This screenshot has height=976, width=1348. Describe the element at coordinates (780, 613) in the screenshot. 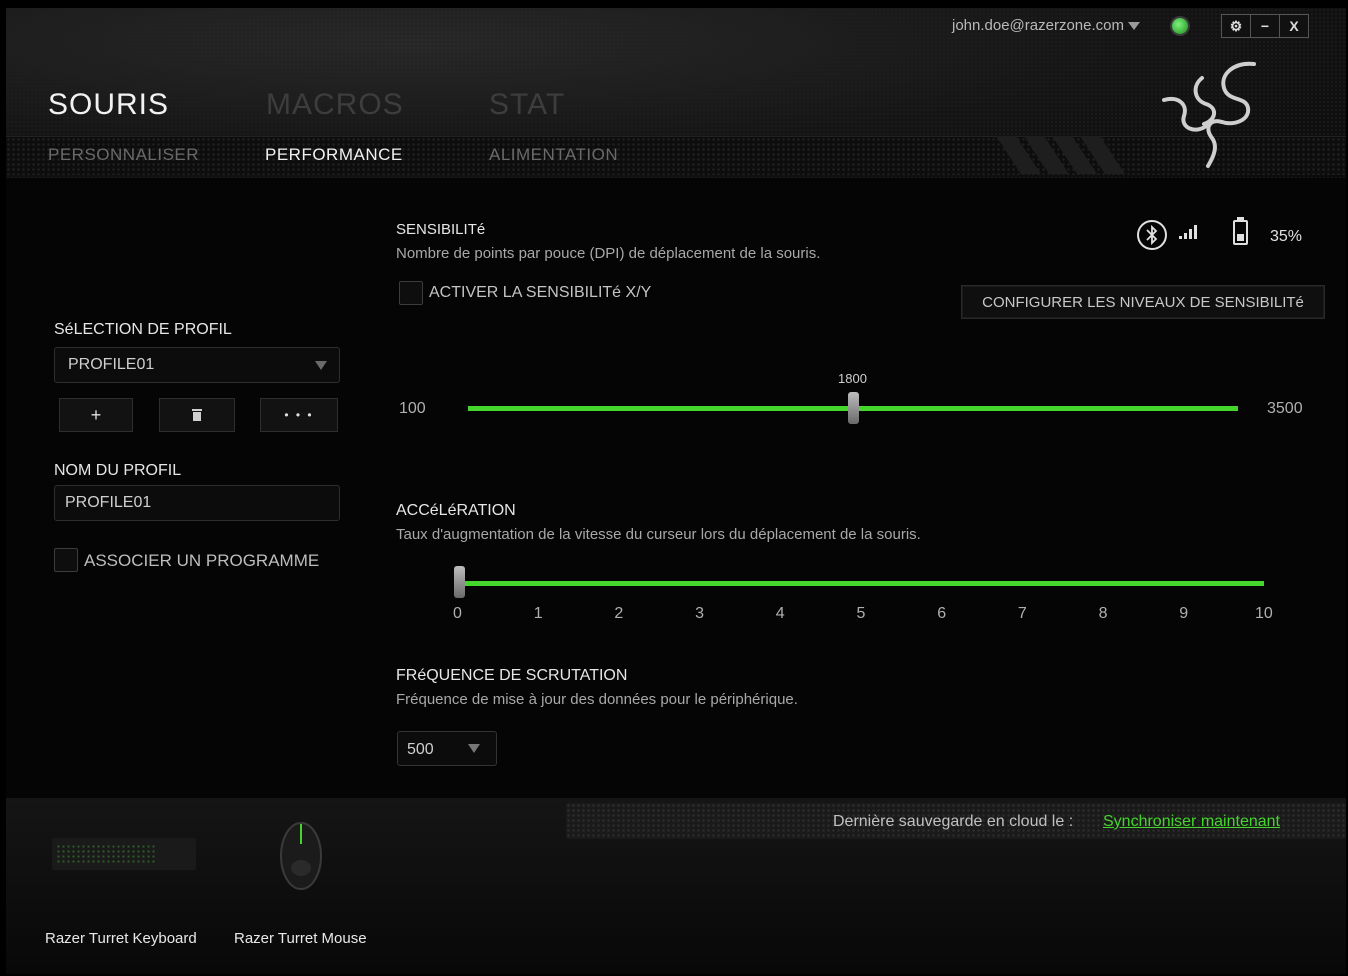

I see `acceleration-tick-4: 4` at that location.